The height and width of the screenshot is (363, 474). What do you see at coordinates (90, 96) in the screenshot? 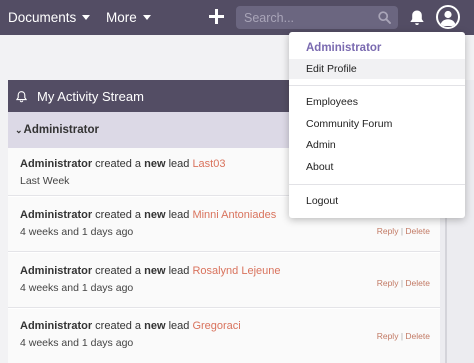
I see `dashlet-title: My Activity Stream` at bounding box center [90, 96].